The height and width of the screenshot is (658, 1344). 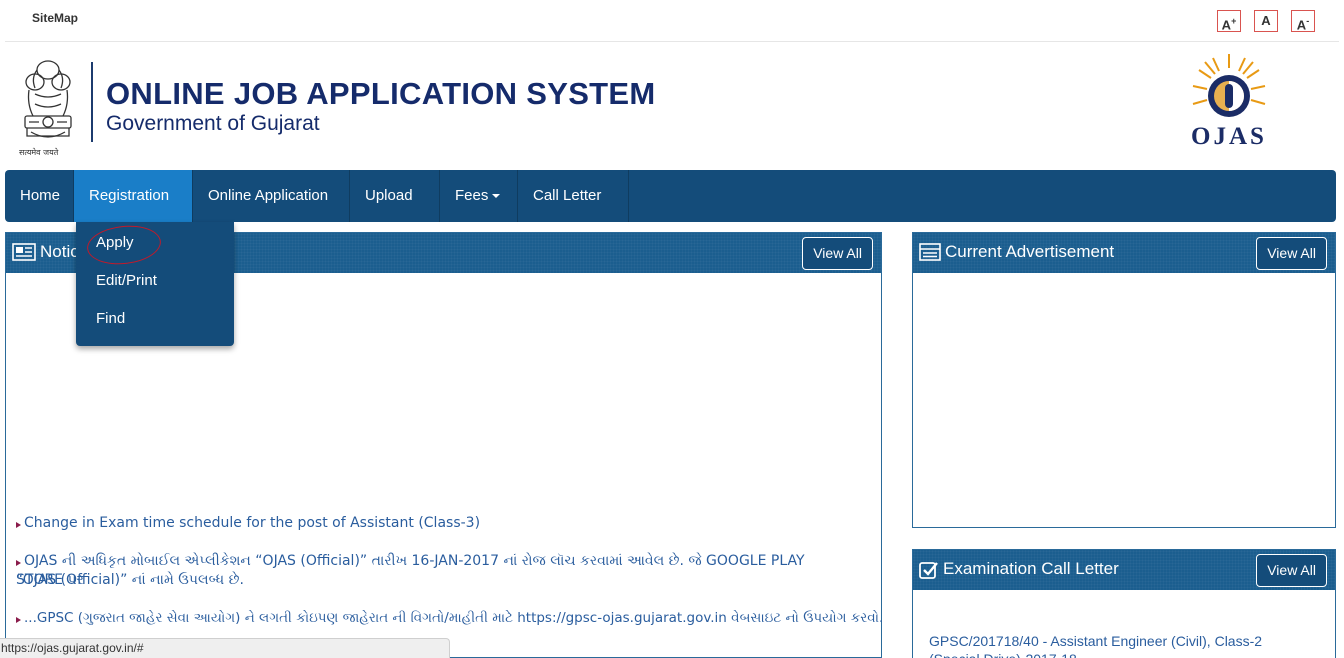 What do you see at coordinates (672, 21) in the screenshot?
I see `top-bar: SiteMap A+ A A-` at bounding box center [672, 21].